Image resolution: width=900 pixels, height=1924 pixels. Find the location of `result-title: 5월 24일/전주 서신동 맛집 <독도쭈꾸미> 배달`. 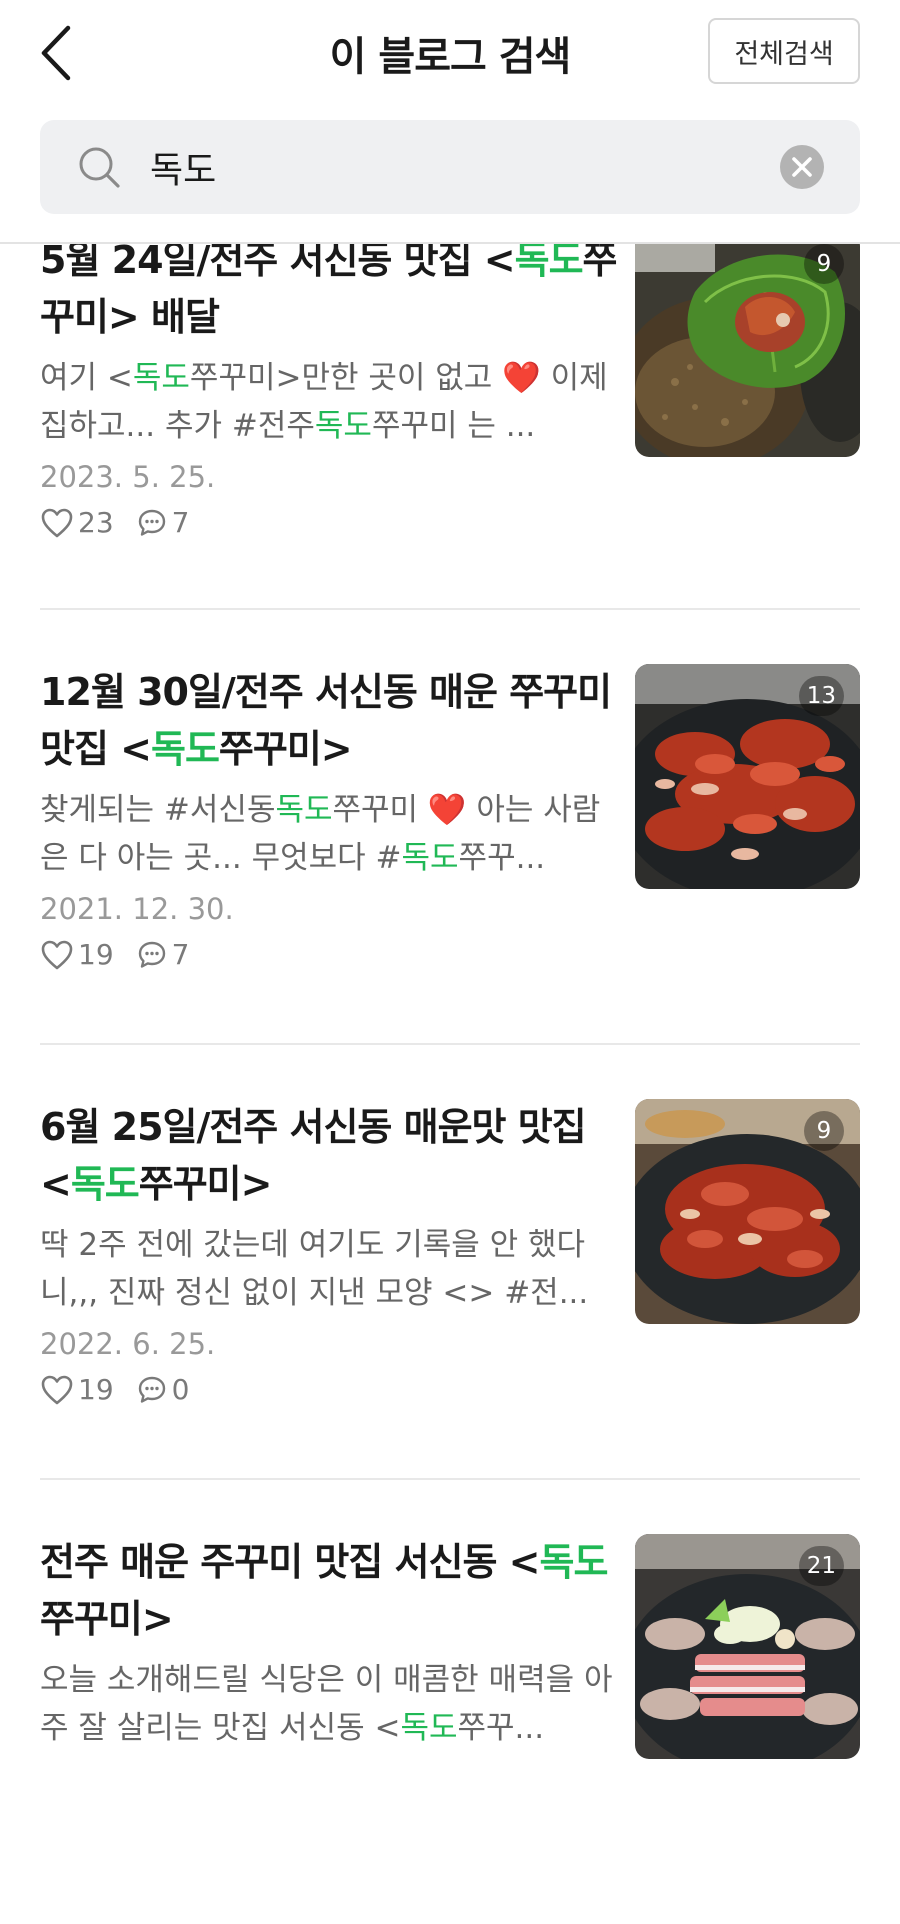

result-title: 5월 24일/전주 서신동 맛집 <독도쭈꾸미> 배달 is located at coordinates (330, 289).